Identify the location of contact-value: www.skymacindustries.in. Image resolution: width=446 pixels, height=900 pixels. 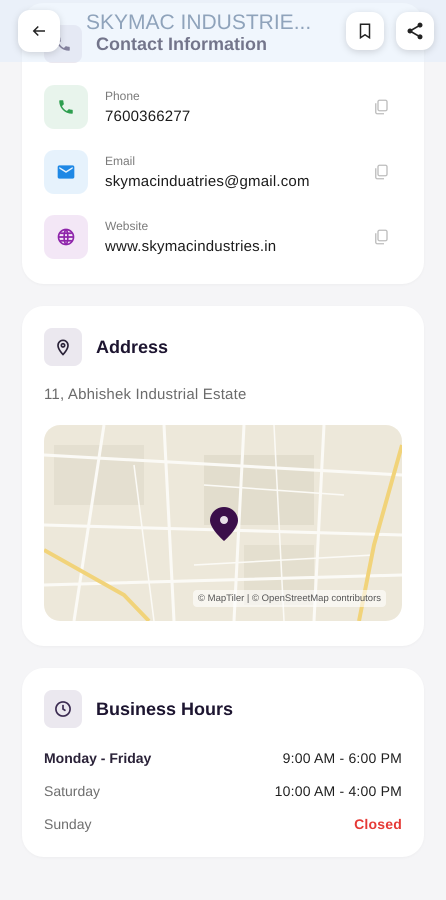
(191, 246).